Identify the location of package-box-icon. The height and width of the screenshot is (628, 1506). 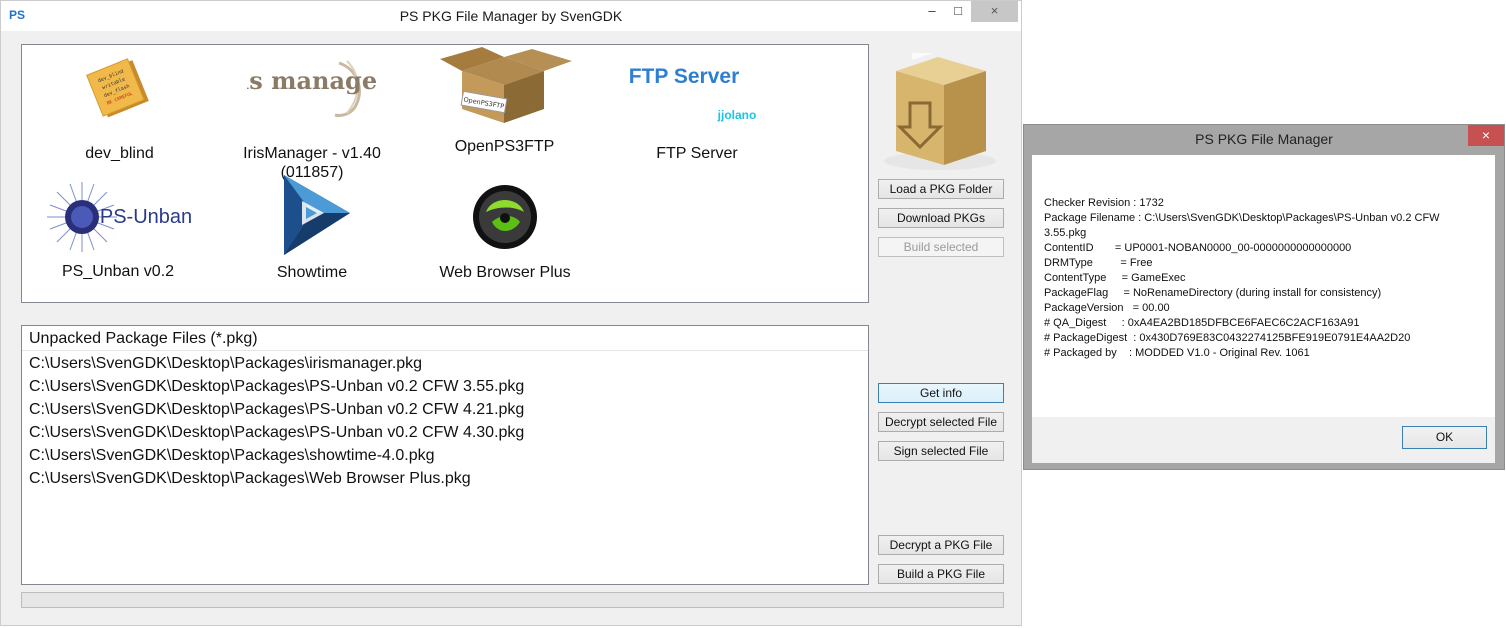
(937, 104).